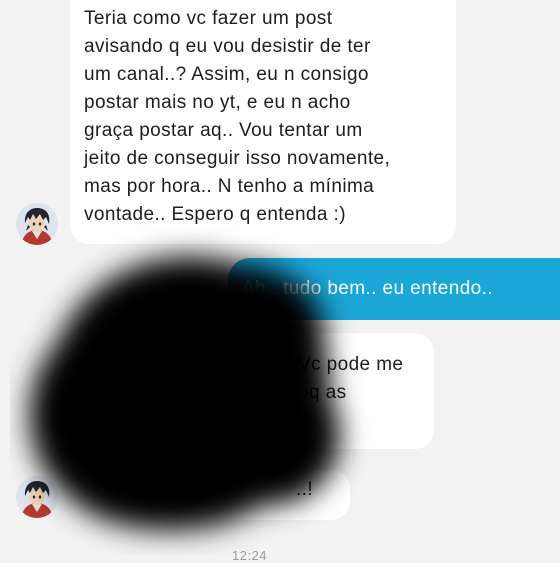  What do you see at coordinates (250, 555) in the screenshot?
I see `message-timestamp: 12:24` at bounding box center [250, 555].